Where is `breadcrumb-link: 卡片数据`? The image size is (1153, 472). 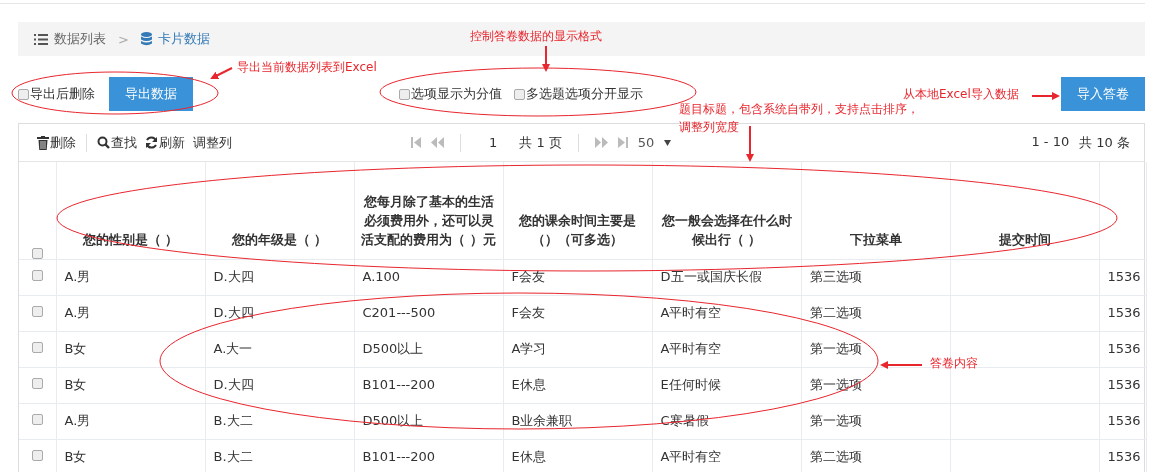
breadcrumb-link: 卡片数据 is located at coordinates (183, 39).